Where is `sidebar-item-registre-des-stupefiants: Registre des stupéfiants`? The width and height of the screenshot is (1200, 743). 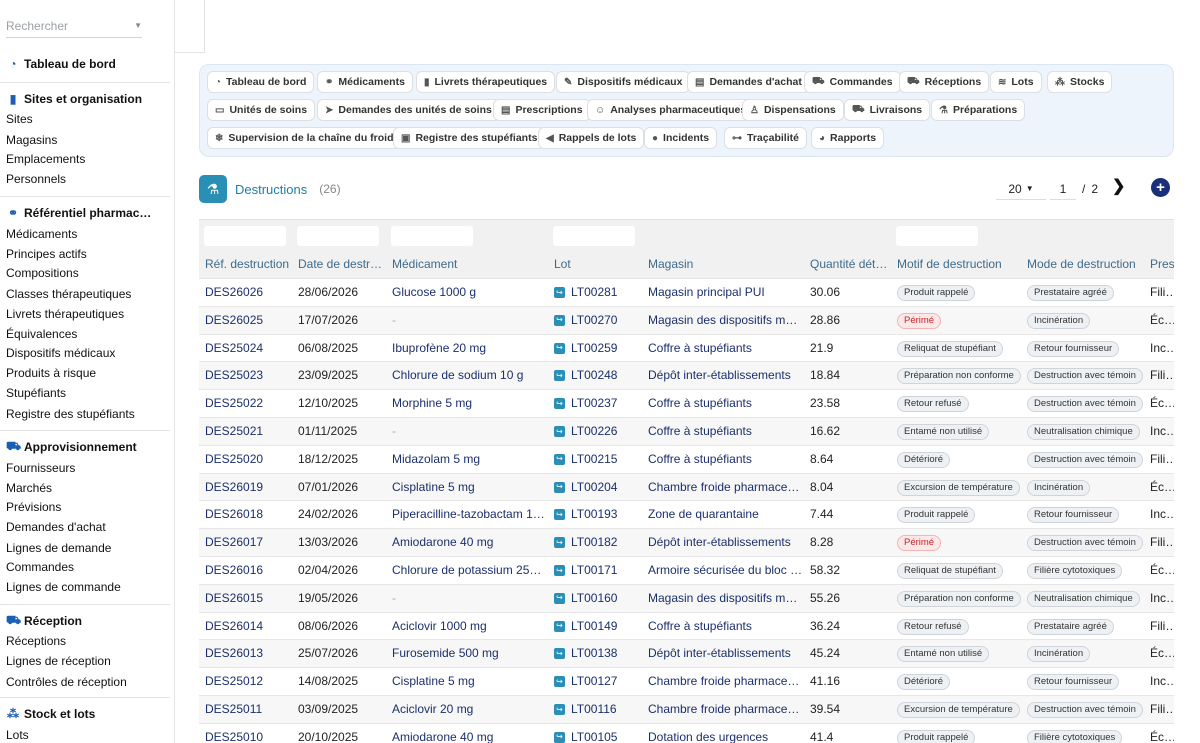
sidebar-item-registre-des-stupefiants: Registre des stupéfiants is located at coordinates (70, 414).